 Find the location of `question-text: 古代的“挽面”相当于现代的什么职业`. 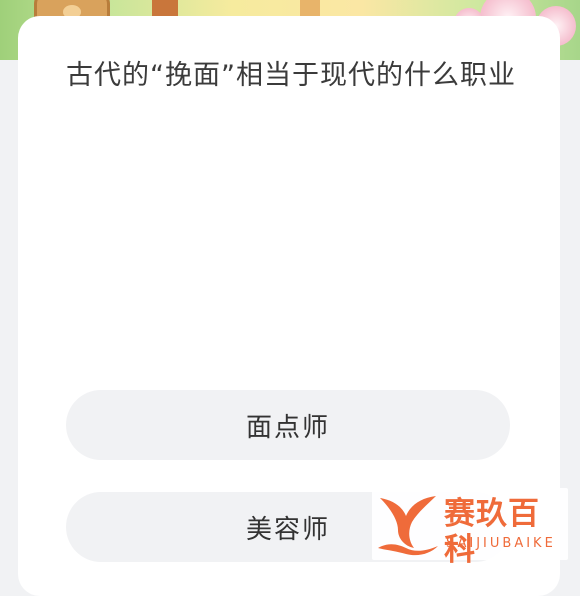

question-text: 古代的“挽面”相当于现代的什么职业 is located at coordinates (291, 75).